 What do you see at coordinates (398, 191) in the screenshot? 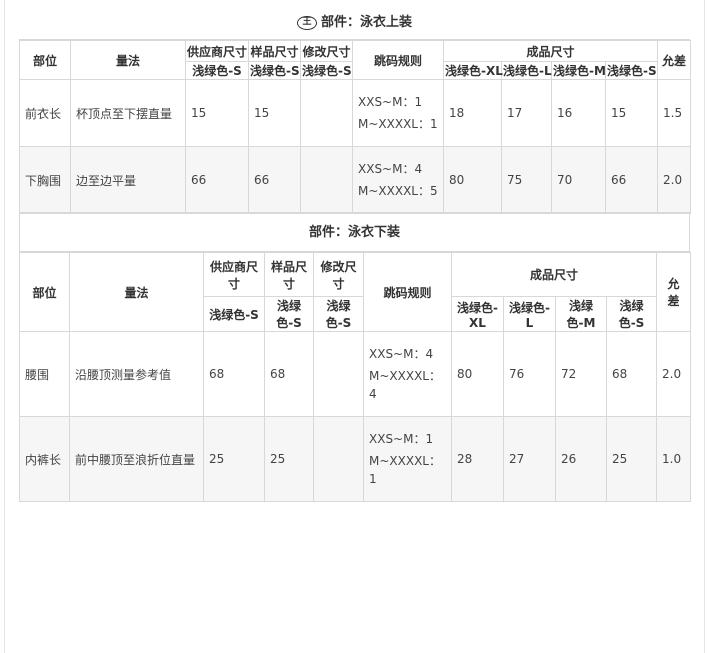
I see `rule-line: M~XXXXL：5` at bounding box center [398, 191].